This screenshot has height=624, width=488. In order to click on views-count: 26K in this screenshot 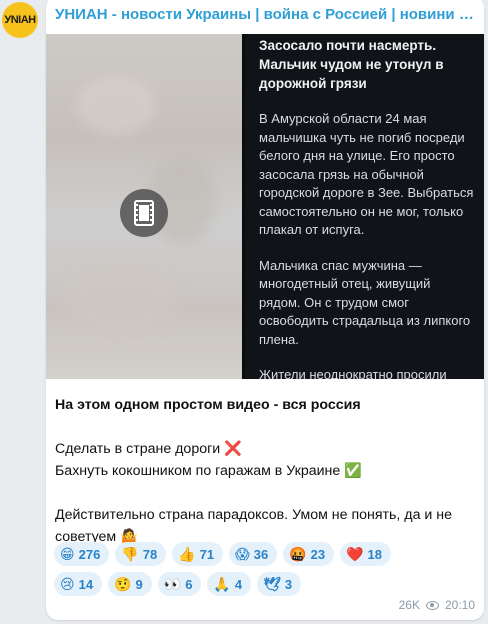, I will do `click(409, 605)`.